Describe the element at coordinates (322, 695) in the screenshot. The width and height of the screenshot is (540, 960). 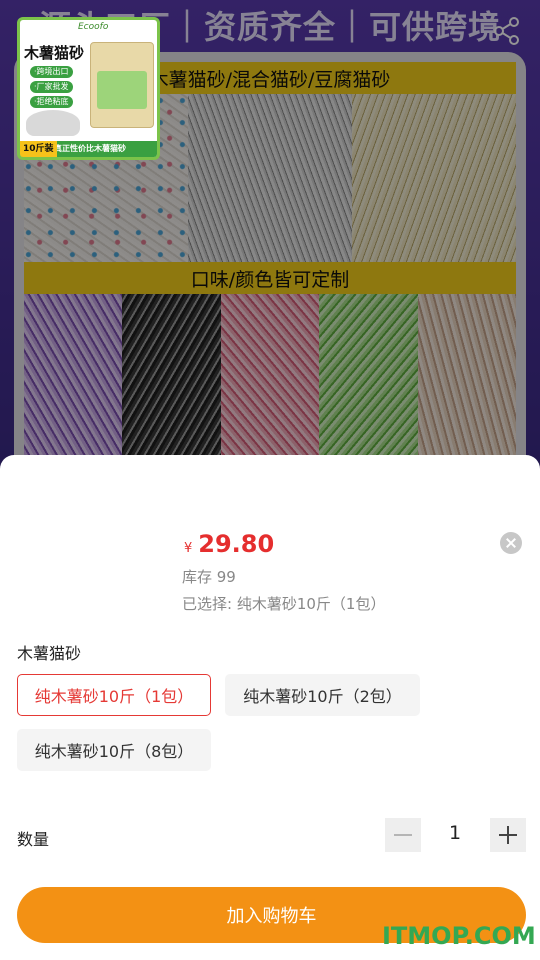
I see `spec-option-2pack: 纯木薯砂10斤（2包）` at that location.